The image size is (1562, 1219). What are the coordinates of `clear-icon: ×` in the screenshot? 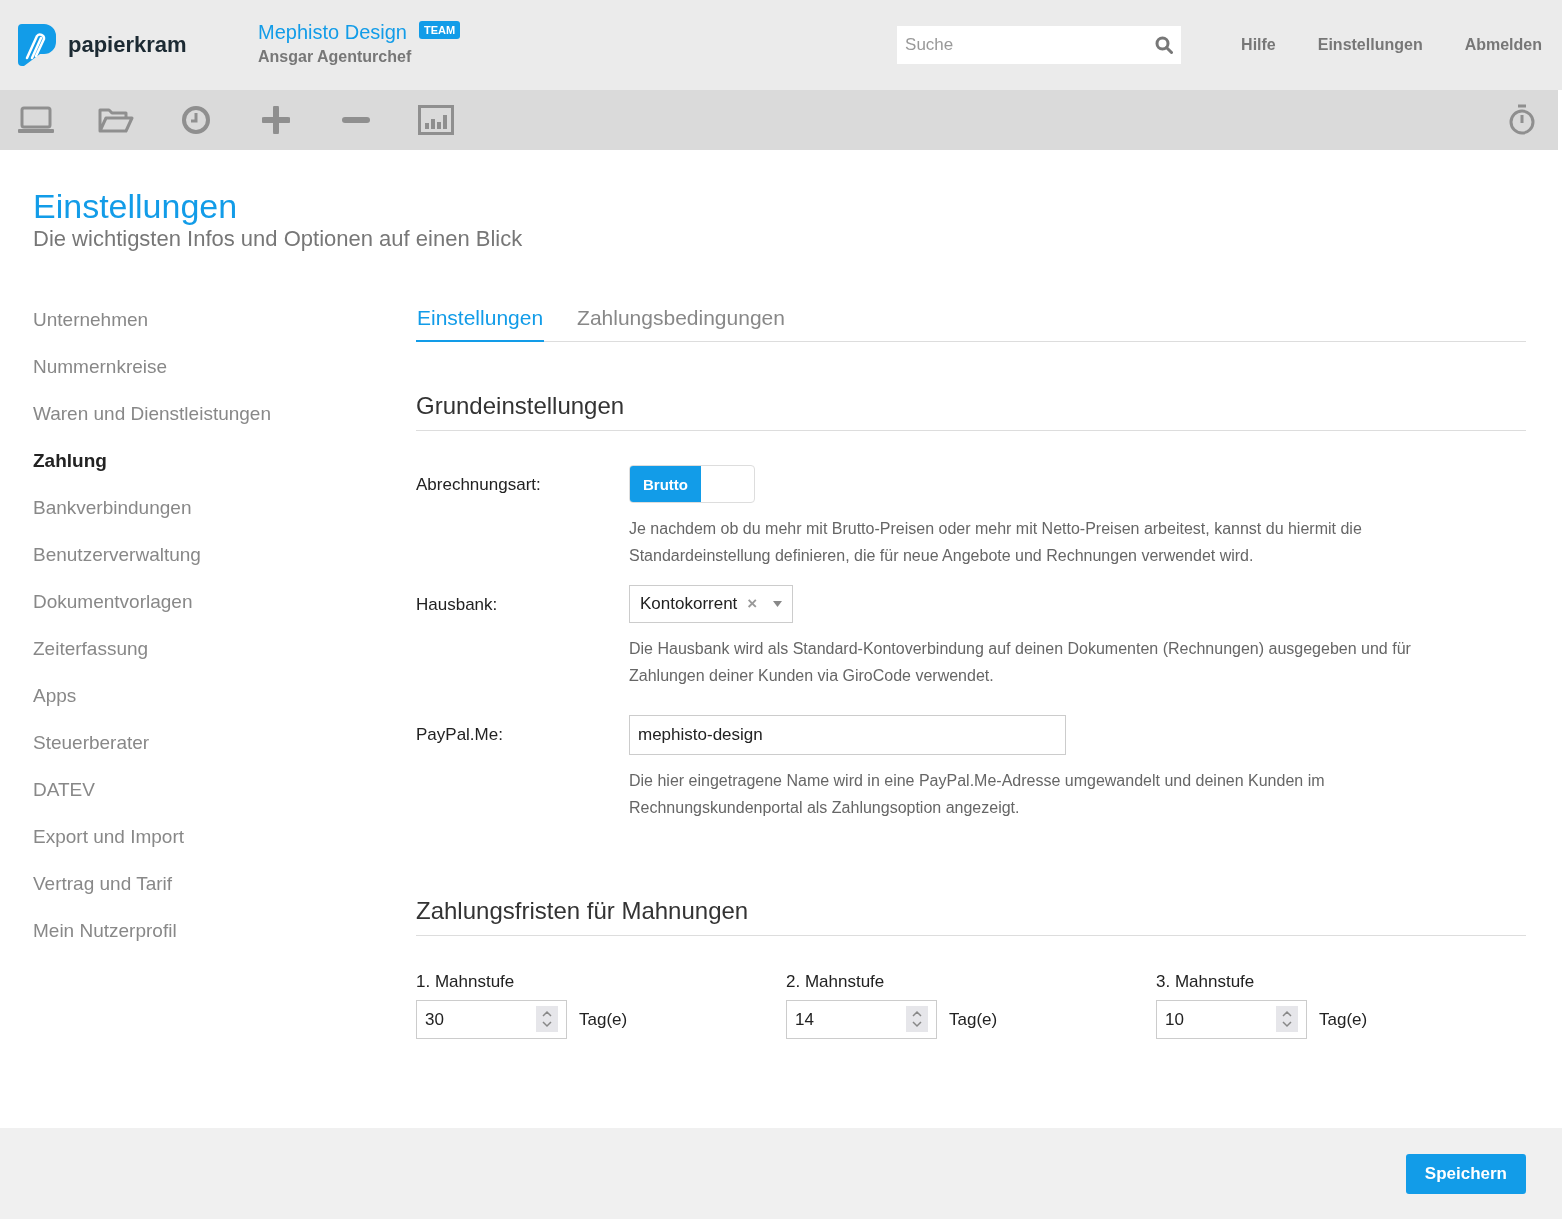 It's located at (752, 604).